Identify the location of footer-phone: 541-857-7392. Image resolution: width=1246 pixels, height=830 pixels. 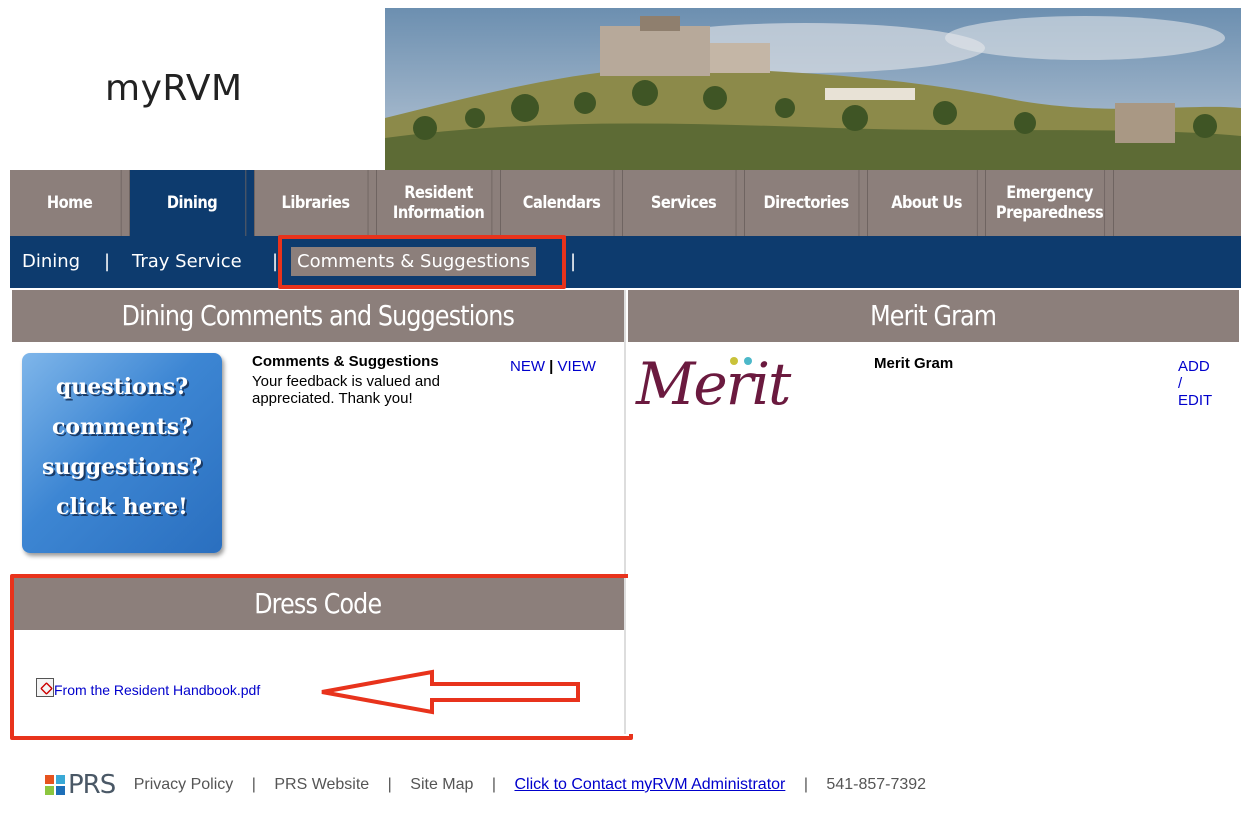
(876, 785).